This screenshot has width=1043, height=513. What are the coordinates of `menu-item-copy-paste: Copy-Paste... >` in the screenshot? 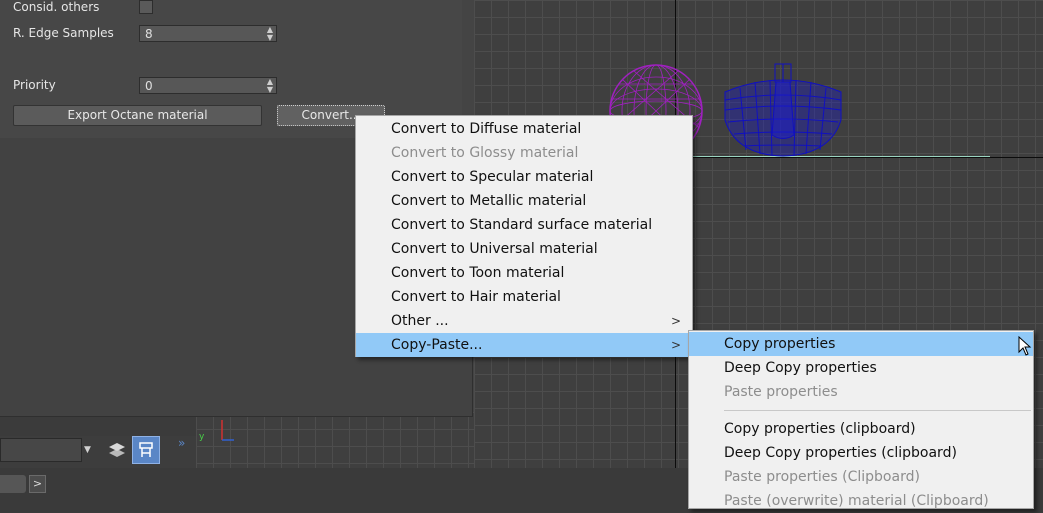 It's located at (524, 345).